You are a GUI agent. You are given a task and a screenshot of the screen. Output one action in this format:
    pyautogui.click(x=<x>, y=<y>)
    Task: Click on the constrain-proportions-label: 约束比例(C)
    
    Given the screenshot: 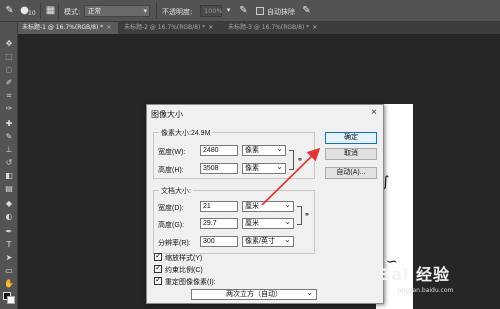 What is the action you would take?
    pyautogui.click(x=184, y=270)
    